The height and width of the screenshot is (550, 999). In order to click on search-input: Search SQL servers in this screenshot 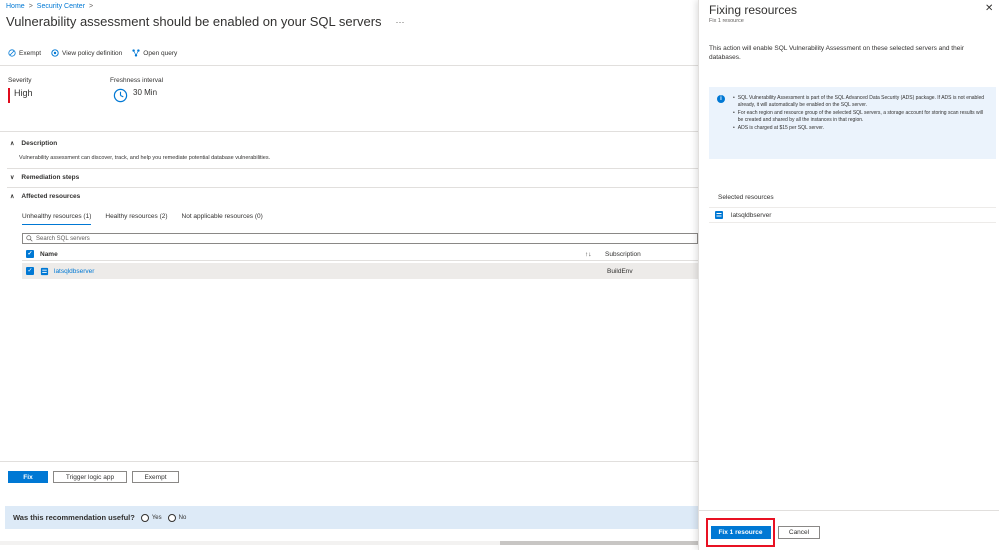, I will do `click(360, 238)`.